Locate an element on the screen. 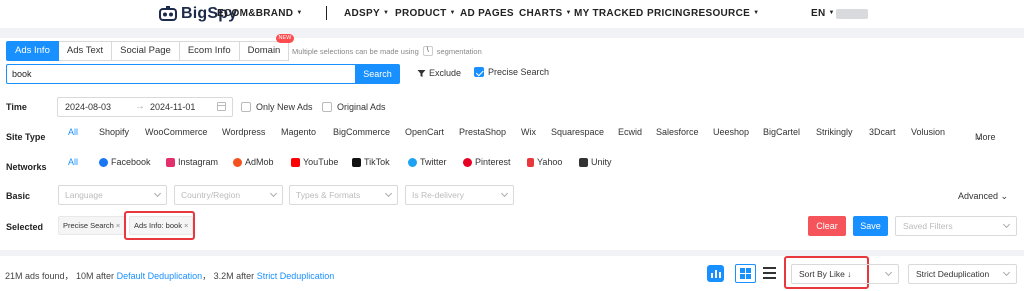  networks-label: Networks is located at coordinates (26, 167).